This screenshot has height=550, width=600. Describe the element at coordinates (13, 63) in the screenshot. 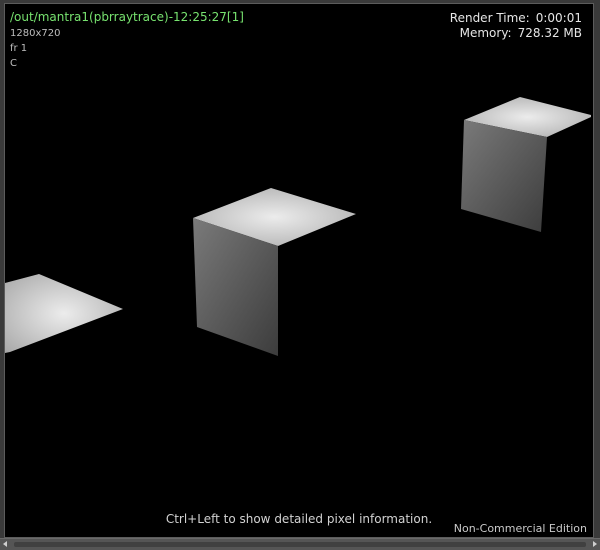

I see `channel-label: C` at that location.